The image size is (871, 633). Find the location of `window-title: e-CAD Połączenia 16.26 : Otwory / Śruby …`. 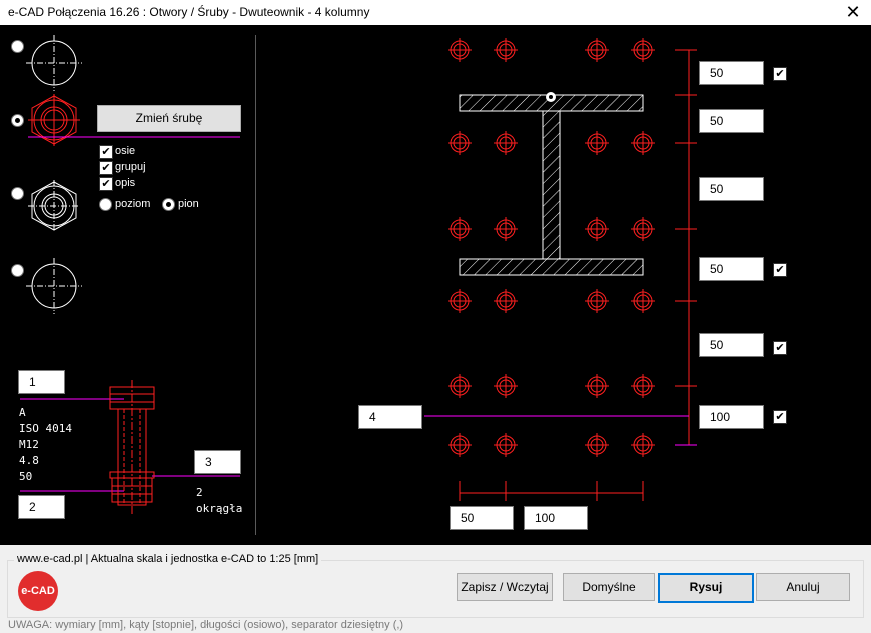

window-title: e-CAD Połączenia 16.26 : Otwory / Śruby … is located at coordinates (189, 12).